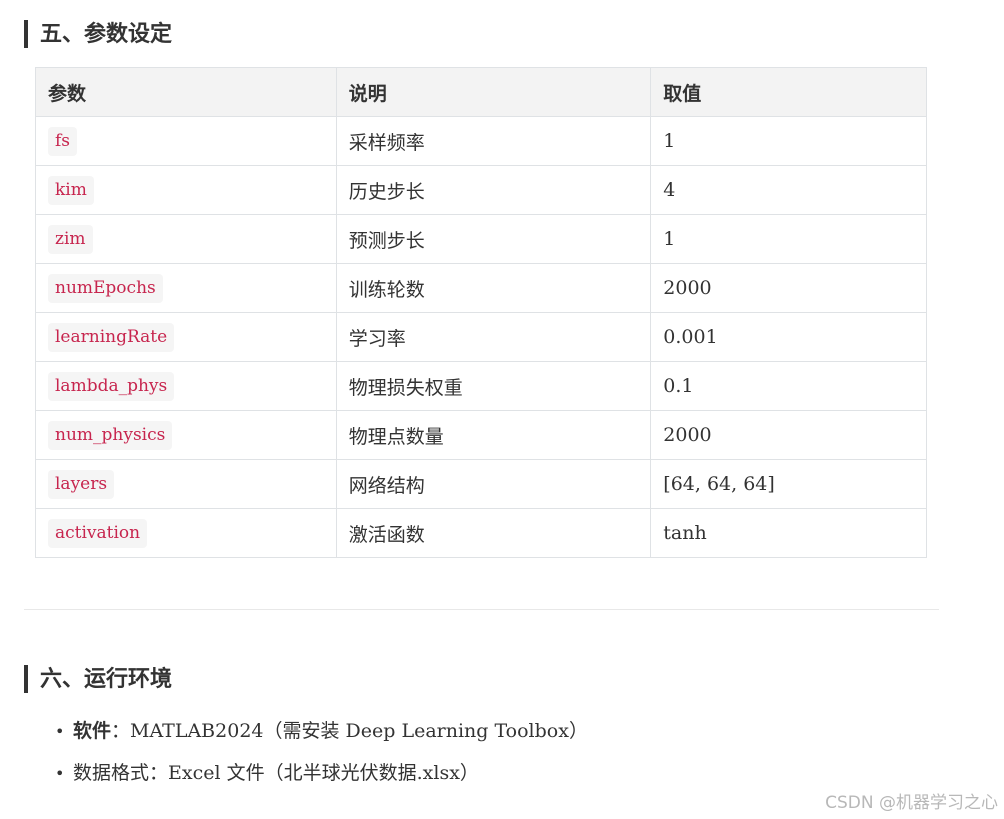  Describe the element at coordinates (788, 484) in the screenshot. I see `value-cell: [64, 64, 64]` at that location.